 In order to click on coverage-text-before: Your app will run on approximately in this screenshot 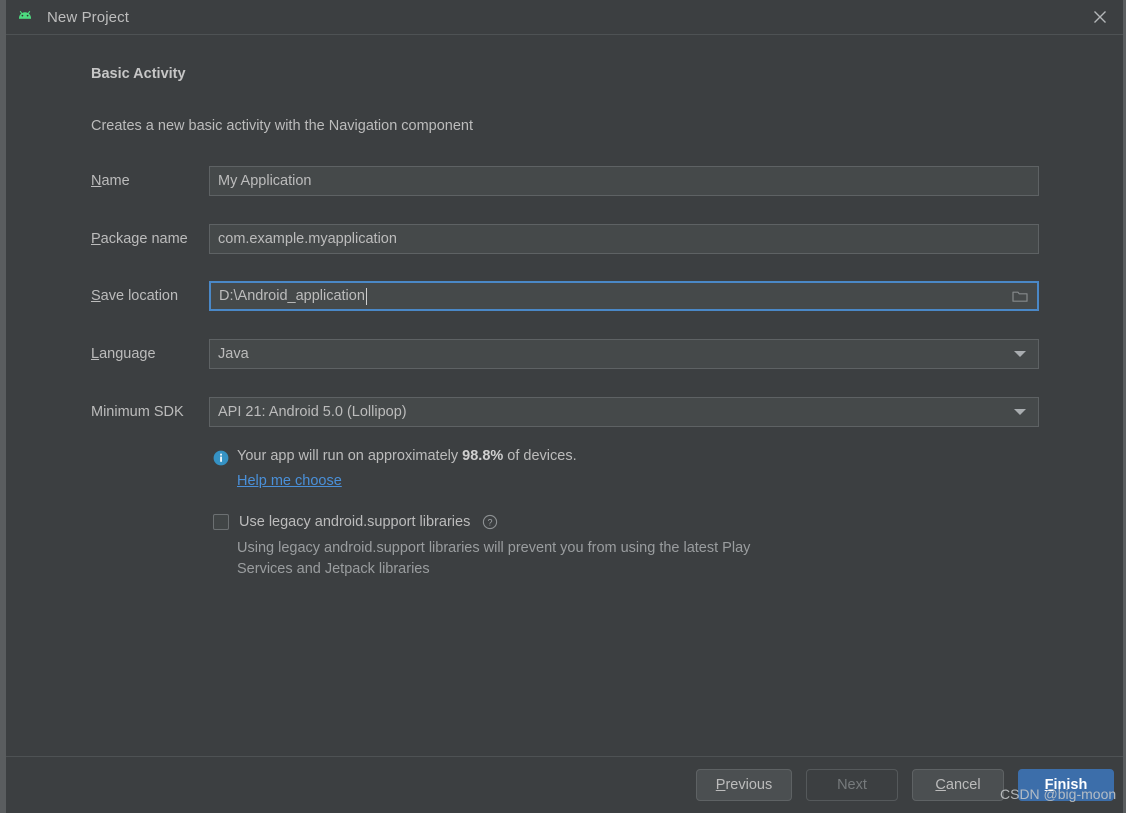, I will do `click(350, 456)`.